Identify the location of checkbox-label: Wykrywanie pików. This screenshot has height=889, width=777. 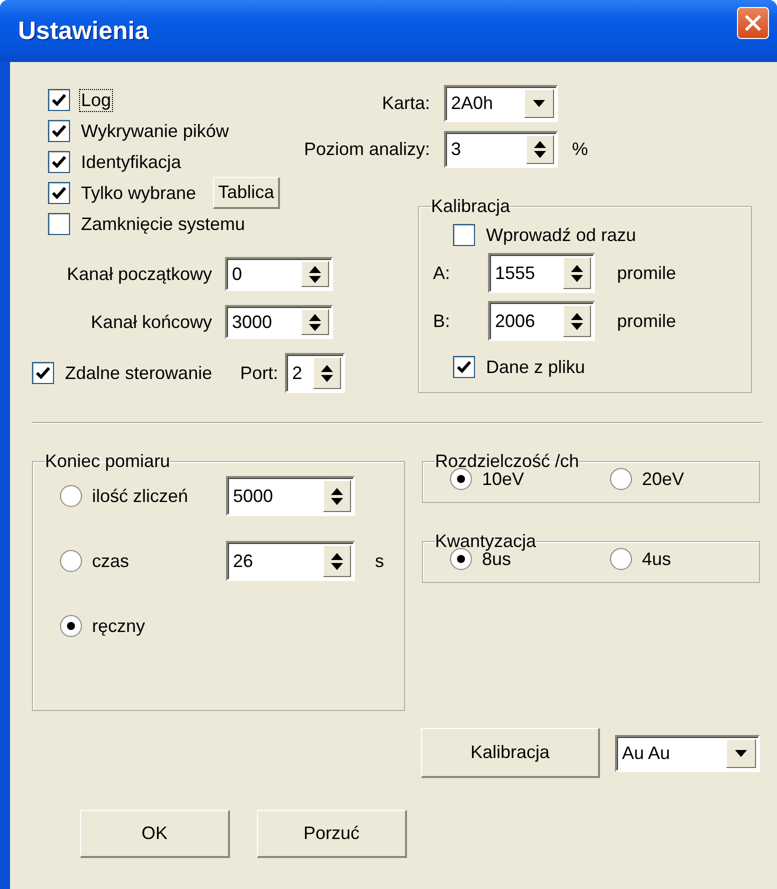
(155, 131).